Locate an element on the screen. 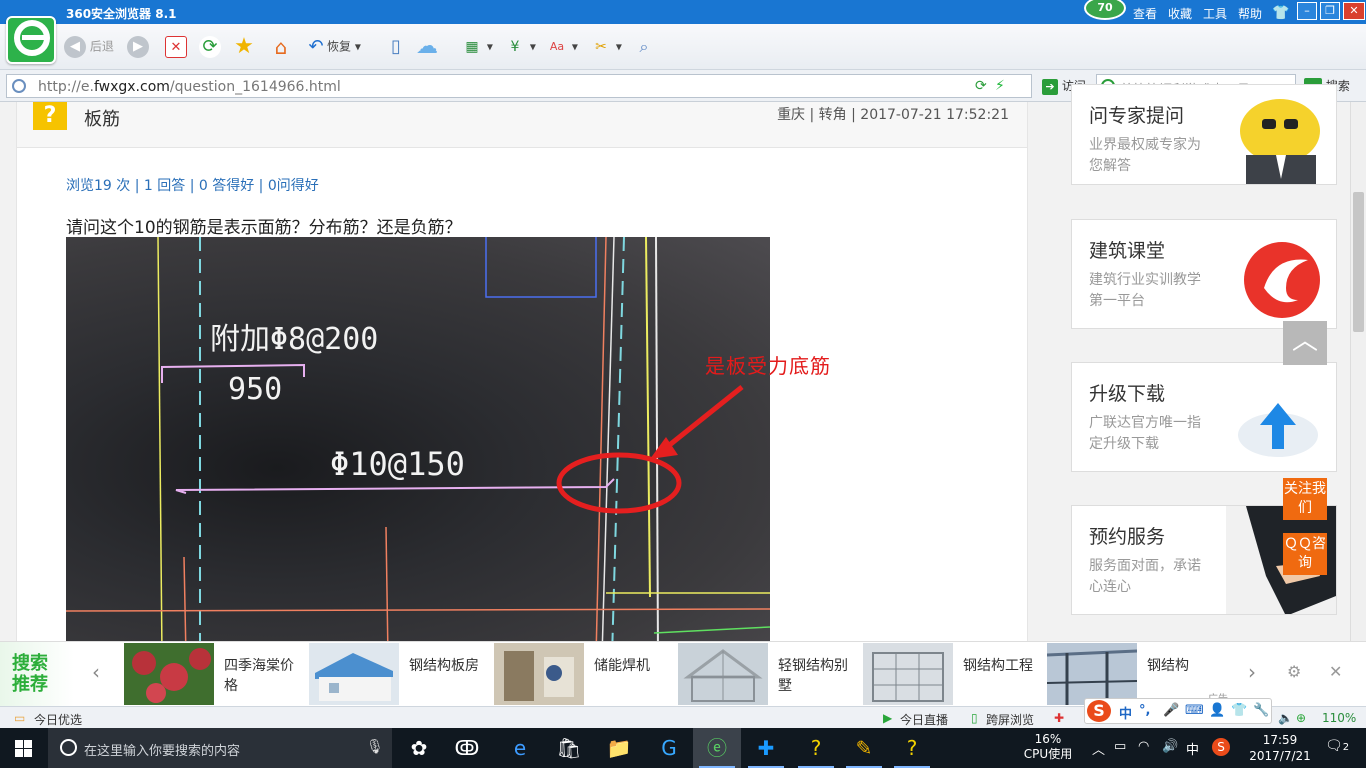 The width and height of the screenshot is (1366, 768). restore-tabs-button: ↶ 恢复 ▾ is located at coordinates (332, 47).